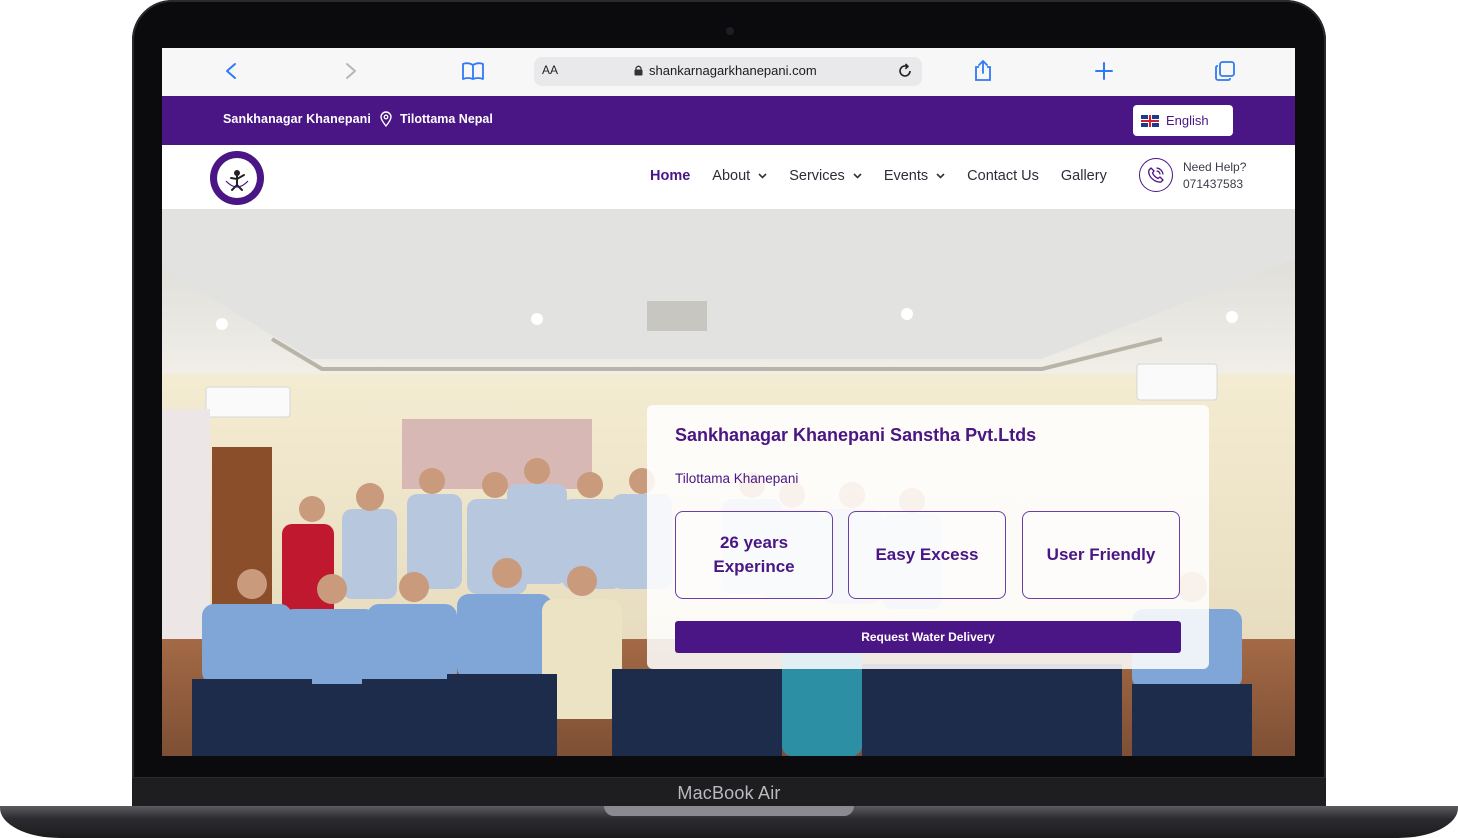  I want to click on address-bar: AA shankarnagarkhanepani.com, so click(728, 71).